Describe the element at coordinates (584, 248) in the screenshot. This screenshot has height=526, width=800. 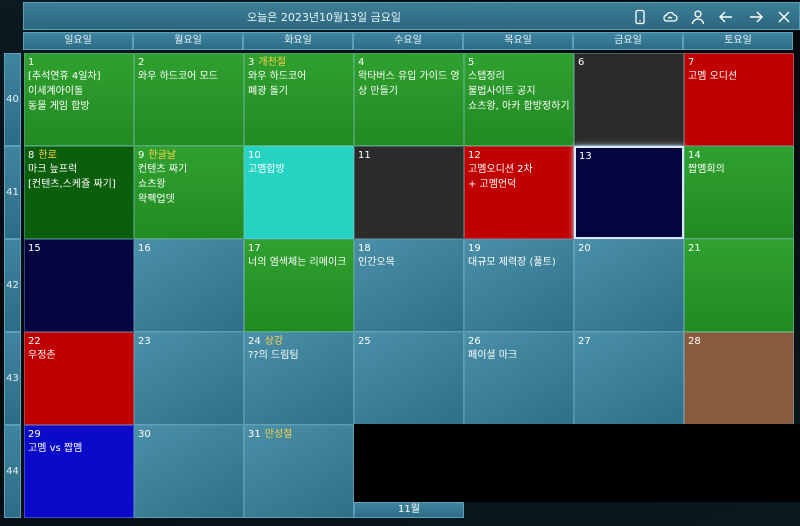
I see `day-number: 20` at that location.